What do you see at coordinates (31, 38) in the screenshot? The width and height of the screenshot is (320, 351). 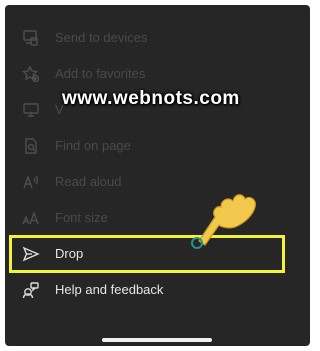 I see `send-to-devices-icon` at bounding box center [31, 38].